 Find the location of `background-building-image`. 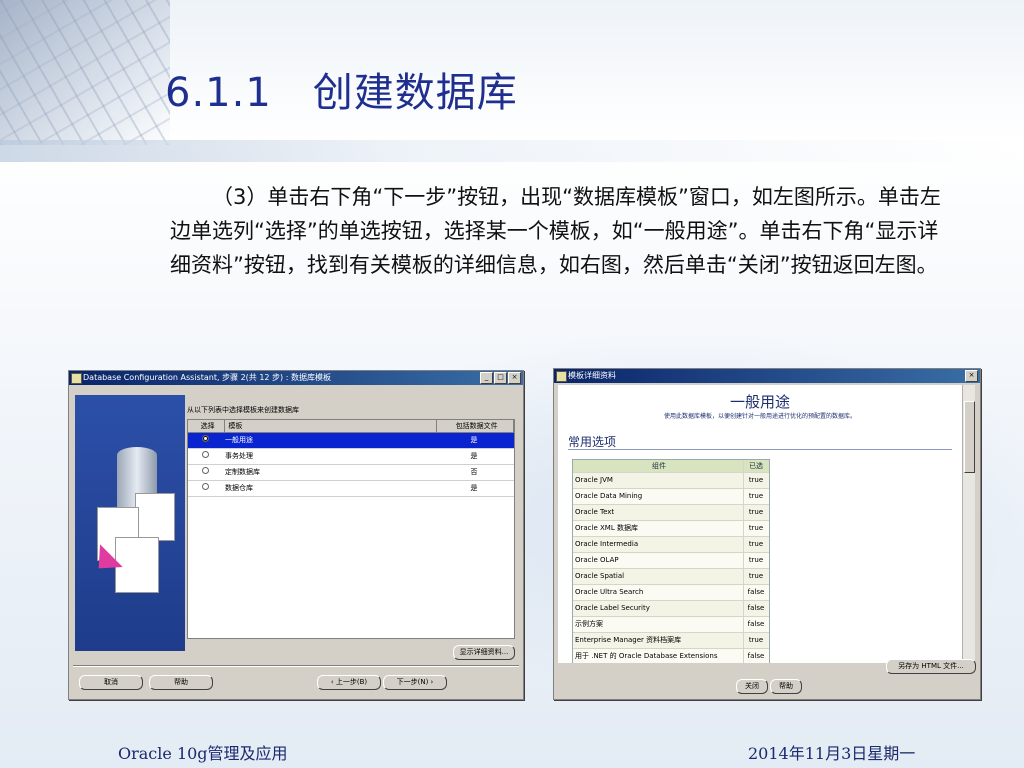

background-building-image is located at coordinates (85, 72).